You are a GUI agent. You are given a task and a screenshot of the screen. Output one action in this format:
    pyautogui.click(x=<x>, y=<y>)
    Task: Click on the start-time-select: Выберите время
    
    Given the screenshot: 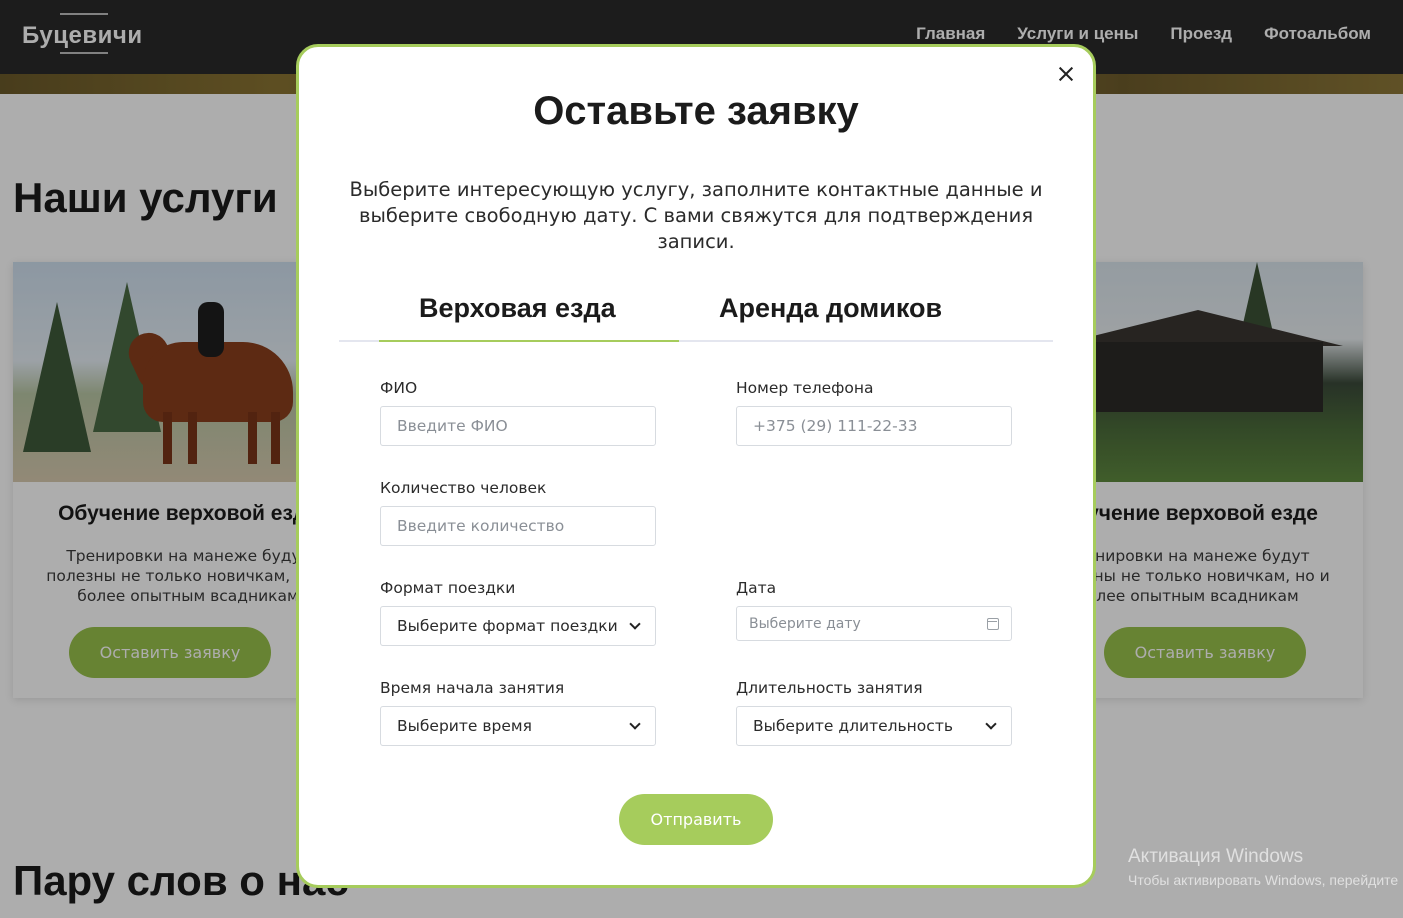 What is the action you would take?
    pyautogui.click(x=518, y=726)
    